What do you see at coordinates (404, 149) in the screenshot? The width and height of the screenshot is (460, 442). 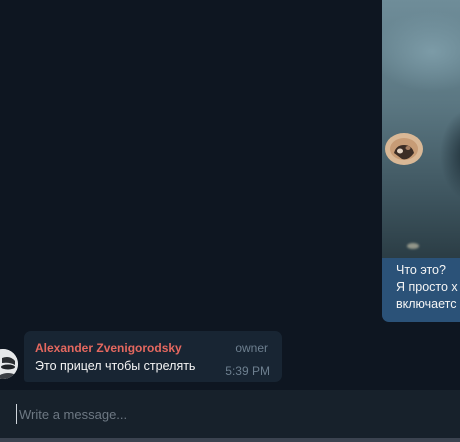 I see `photo-object` at bounding box center [404, 149].